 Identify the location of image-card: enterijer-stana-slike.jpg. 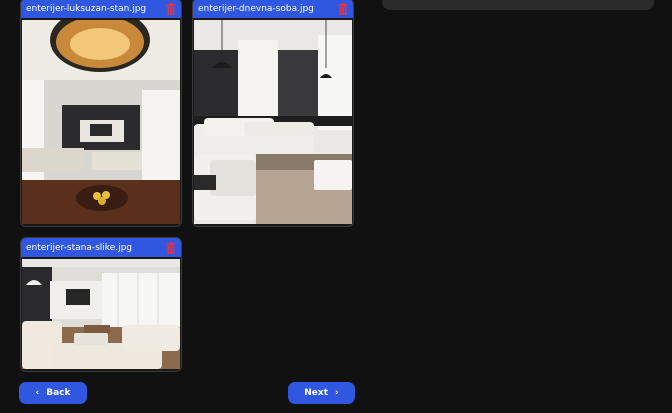
(101, 304).